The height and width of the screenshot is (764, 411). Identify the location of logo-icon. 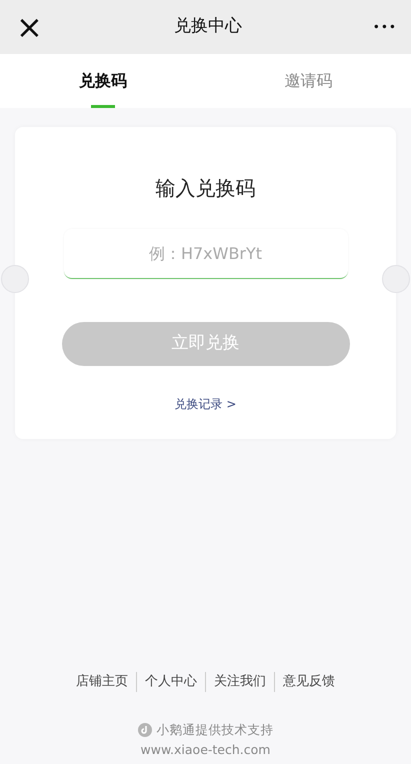
(145, 729).